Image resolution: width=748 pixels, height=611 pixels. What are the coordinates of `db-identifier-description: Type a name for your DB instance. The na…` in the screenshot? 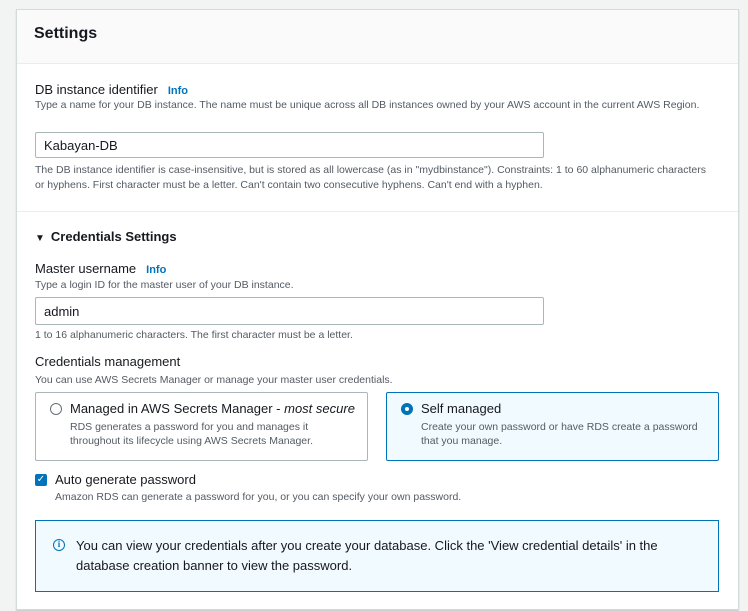 It's located at (367, 105).